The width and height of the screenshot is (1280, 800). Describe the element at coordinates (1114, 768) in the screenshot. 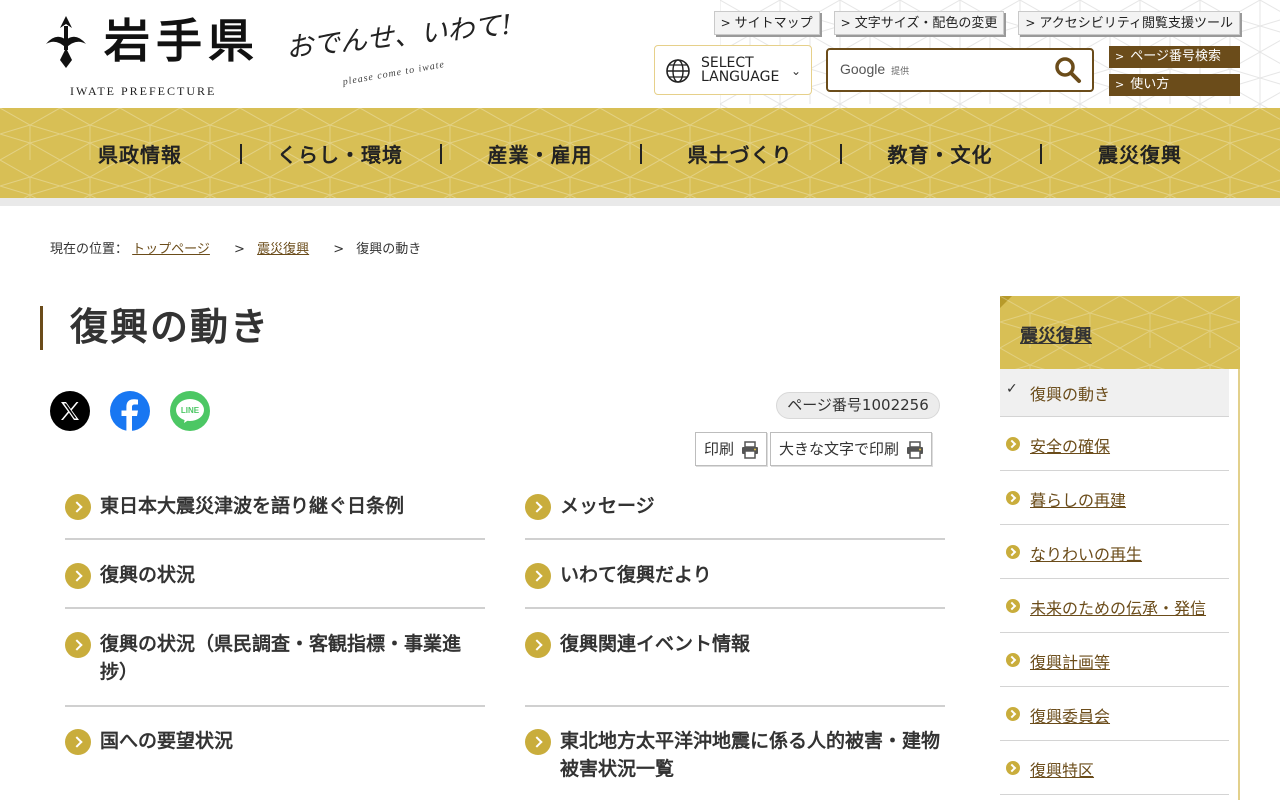

I see `sidebar-item: 復興特区` at that location.